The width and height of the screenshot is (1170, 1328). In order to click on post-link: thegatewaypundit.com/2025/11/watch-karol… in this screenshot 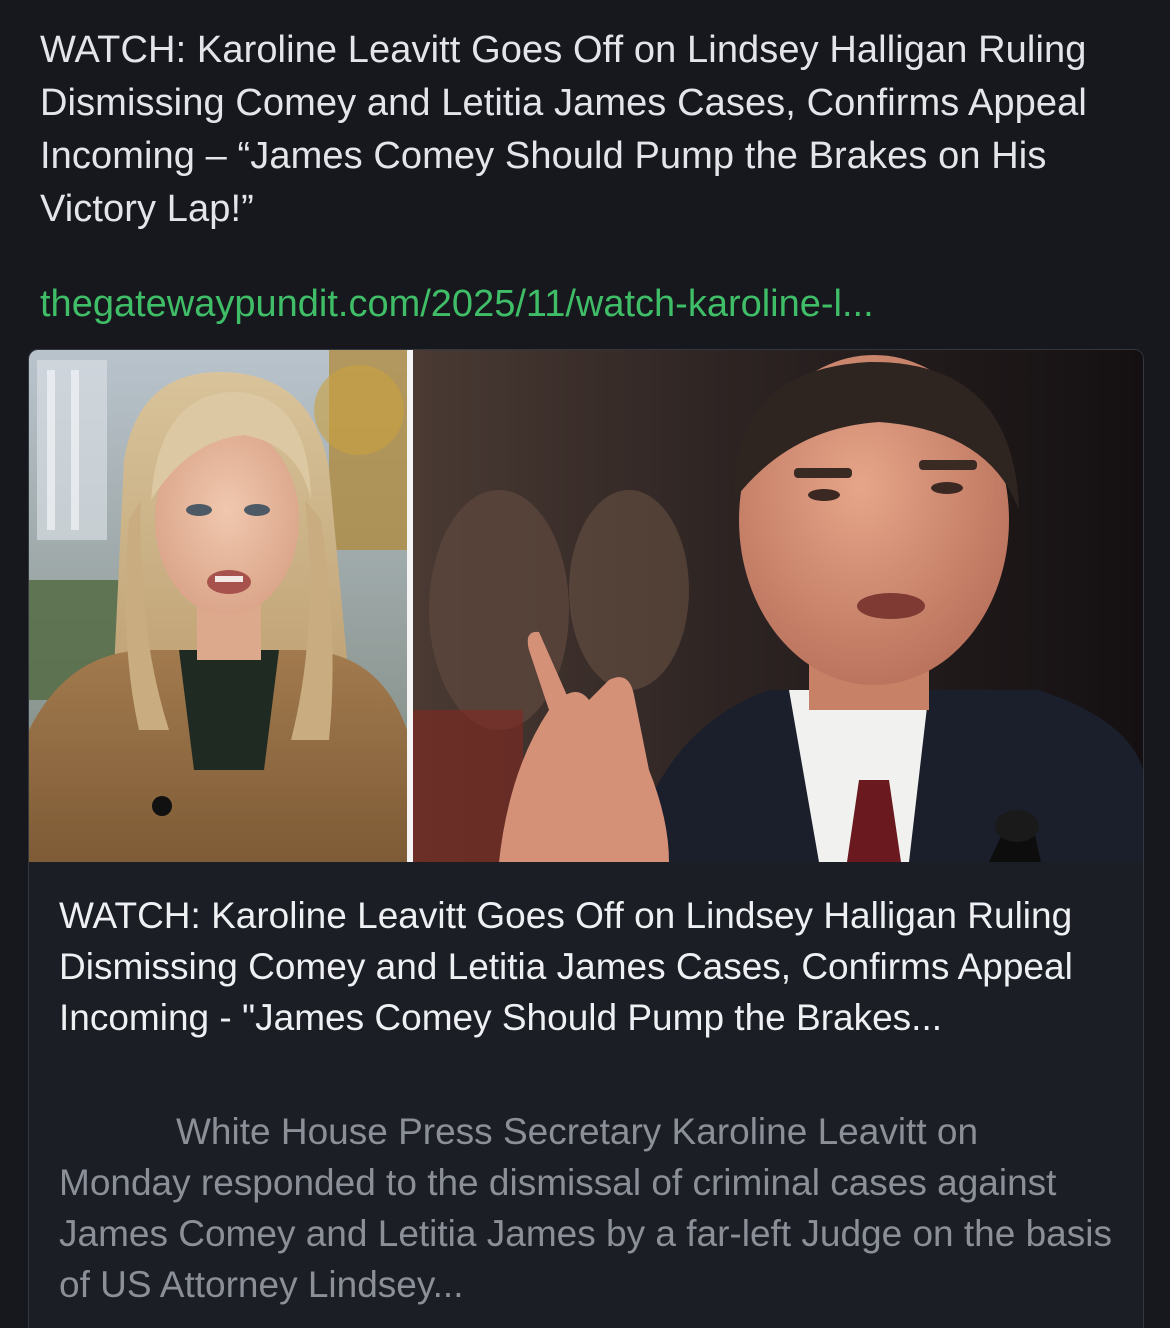, I will do `click(457, 304)`.